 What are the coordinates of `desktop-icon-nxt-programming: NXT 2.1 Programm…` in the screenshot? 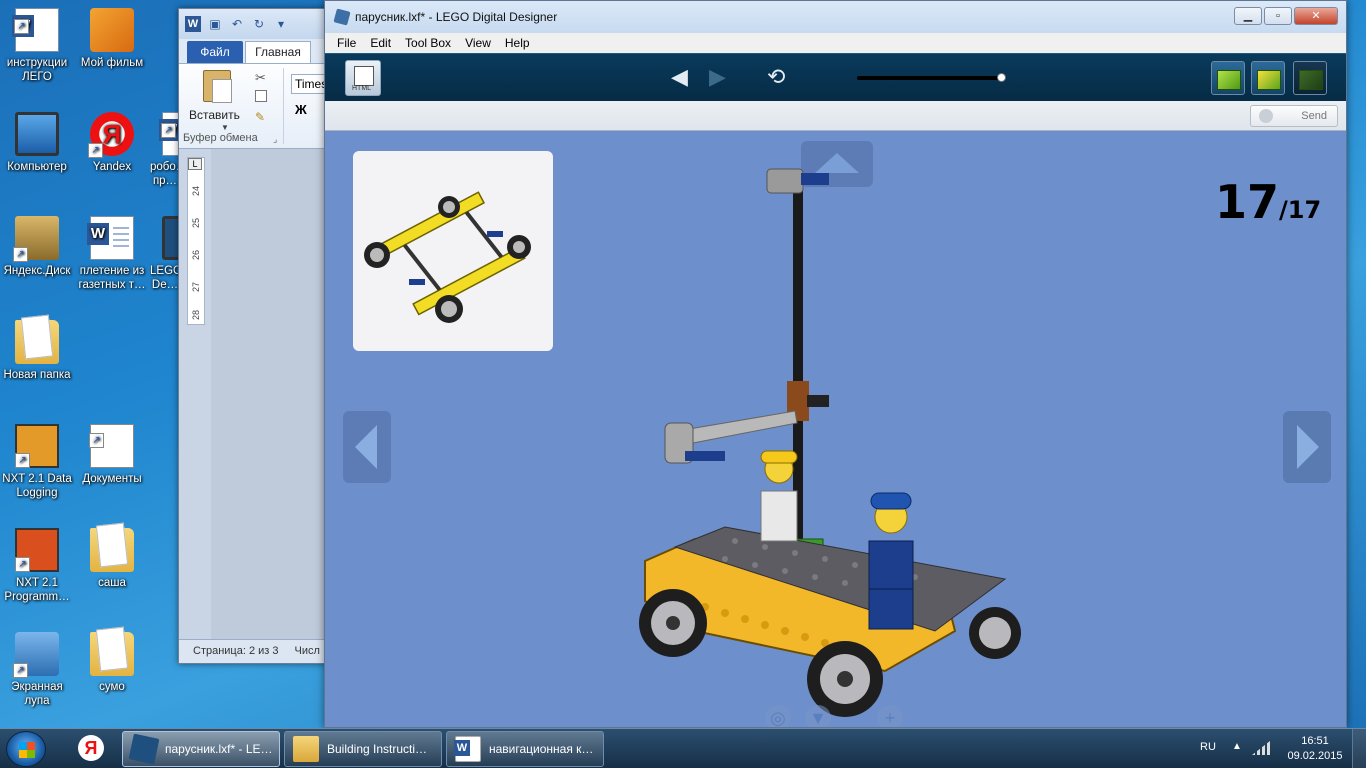 It's located at (37, 566).